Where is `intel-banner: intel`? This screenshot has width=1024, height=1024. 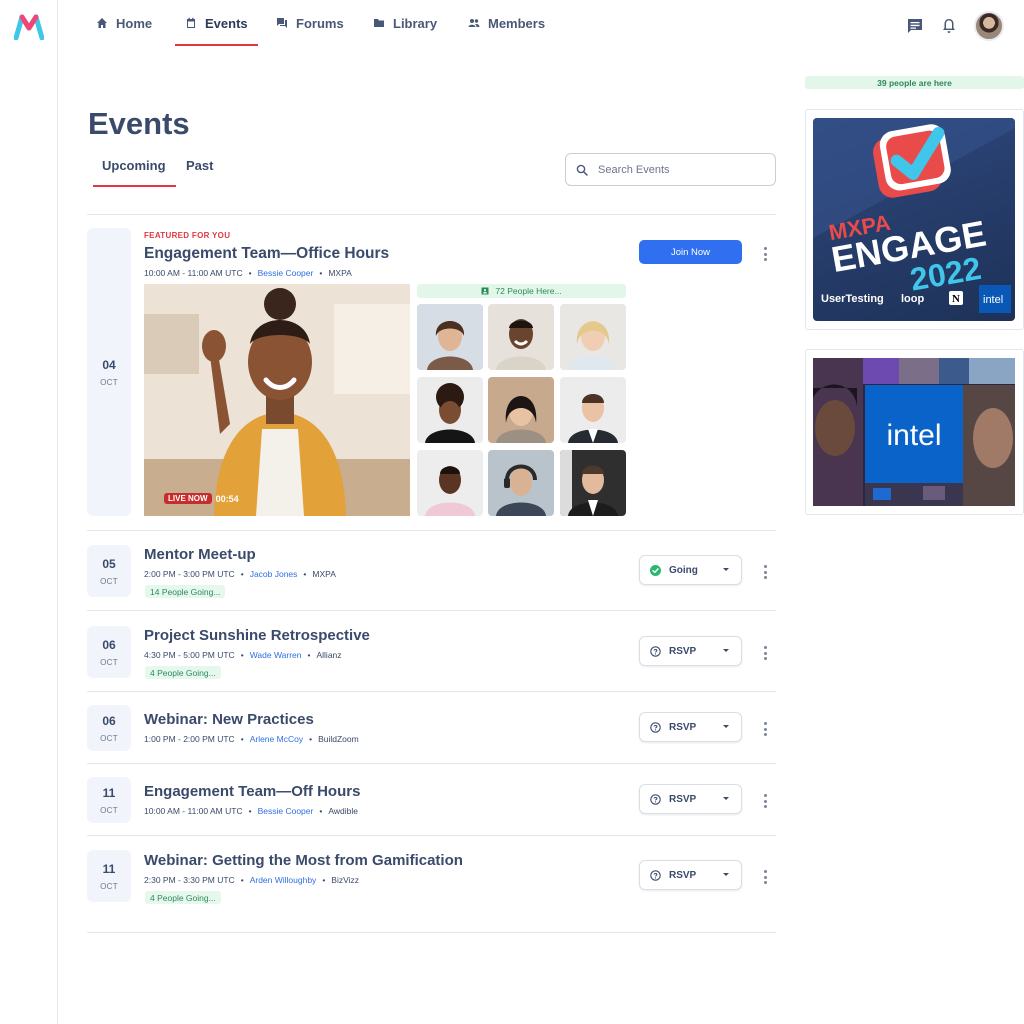 intel-banner: intel is located at coordinates (914, 432).